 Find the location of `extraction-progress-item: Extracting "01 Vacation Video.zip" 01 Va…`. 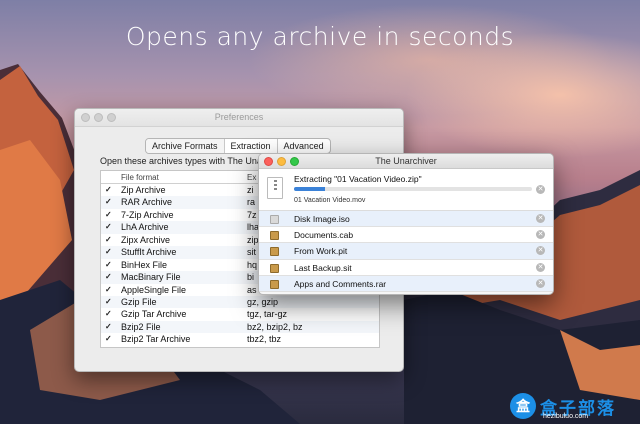

extraction-progress-item: Extracting "01 Vacation Video.zip" 01 Va… is located at coordinates (406, 190).